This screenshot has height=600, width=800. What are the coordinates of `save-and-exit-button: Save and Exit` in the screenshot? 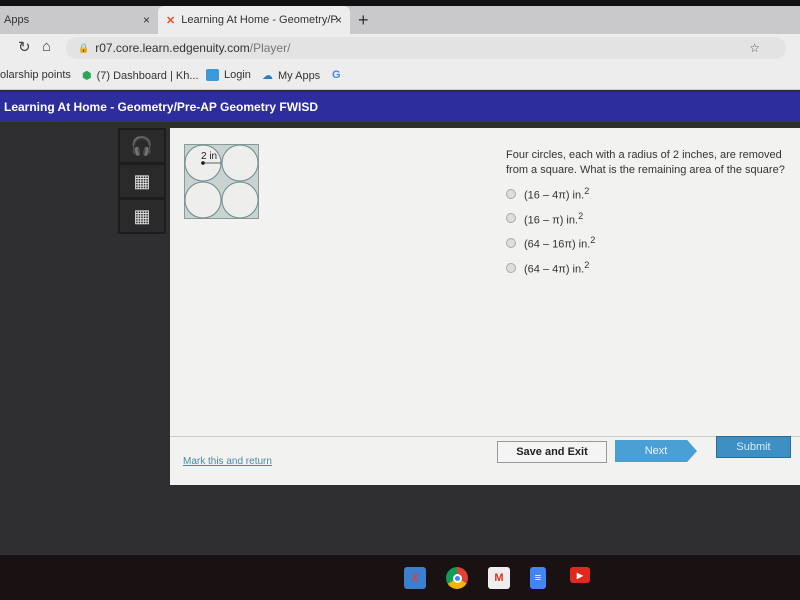 It's located at (552, 452).